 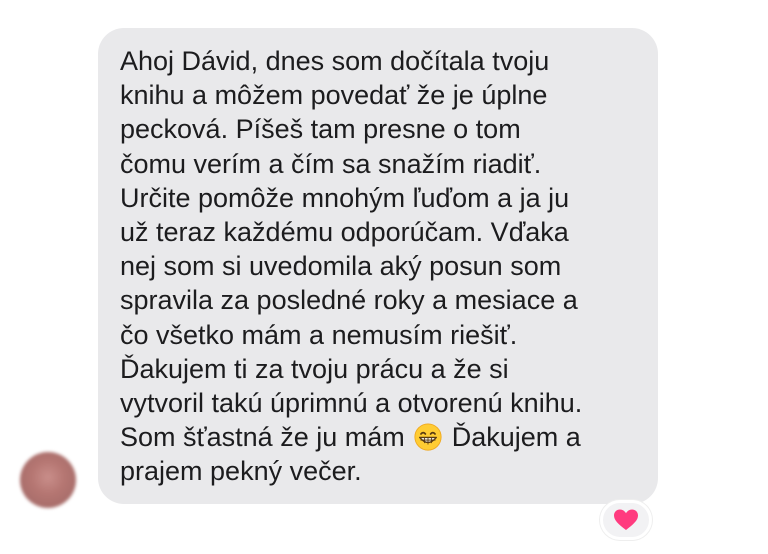 What do you see at coordinates (349, 300) in the screenshot?
I see `message-line: spravila za posledné roky a mesiace a` at bounding box center [349, 300].